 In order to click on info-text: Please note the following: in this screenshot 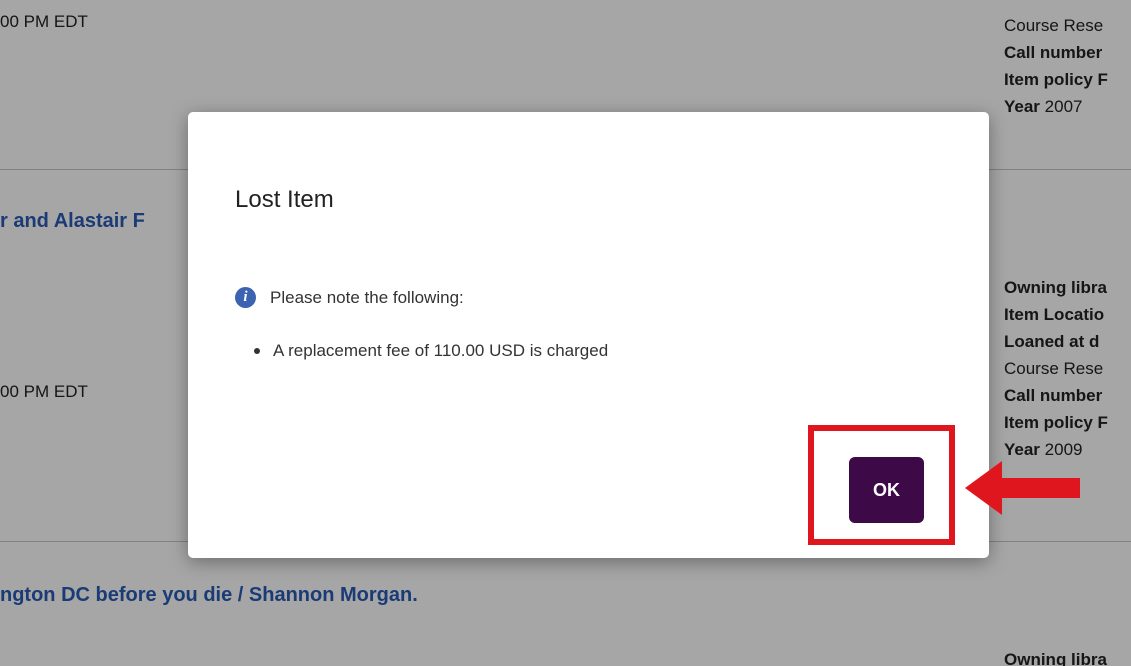, I will do `click(367, 297)`.